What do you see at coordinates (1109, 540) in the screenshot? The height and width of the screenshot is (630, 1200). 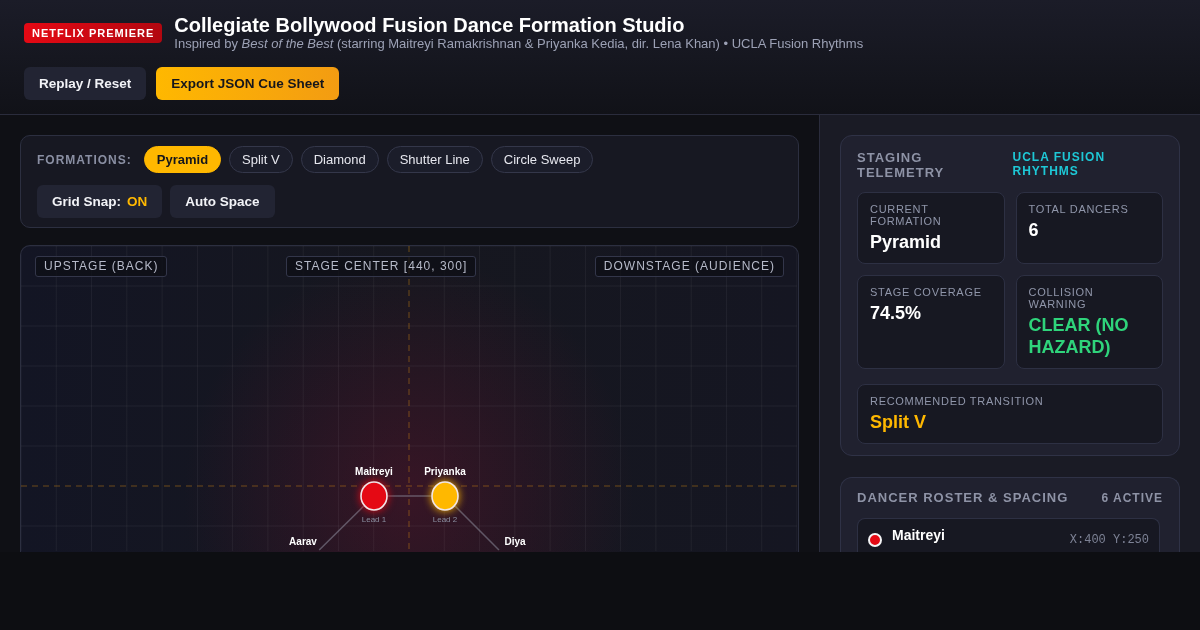 I see `dancer-position: X:400 Y:250` at bounding box center [1109, 540].